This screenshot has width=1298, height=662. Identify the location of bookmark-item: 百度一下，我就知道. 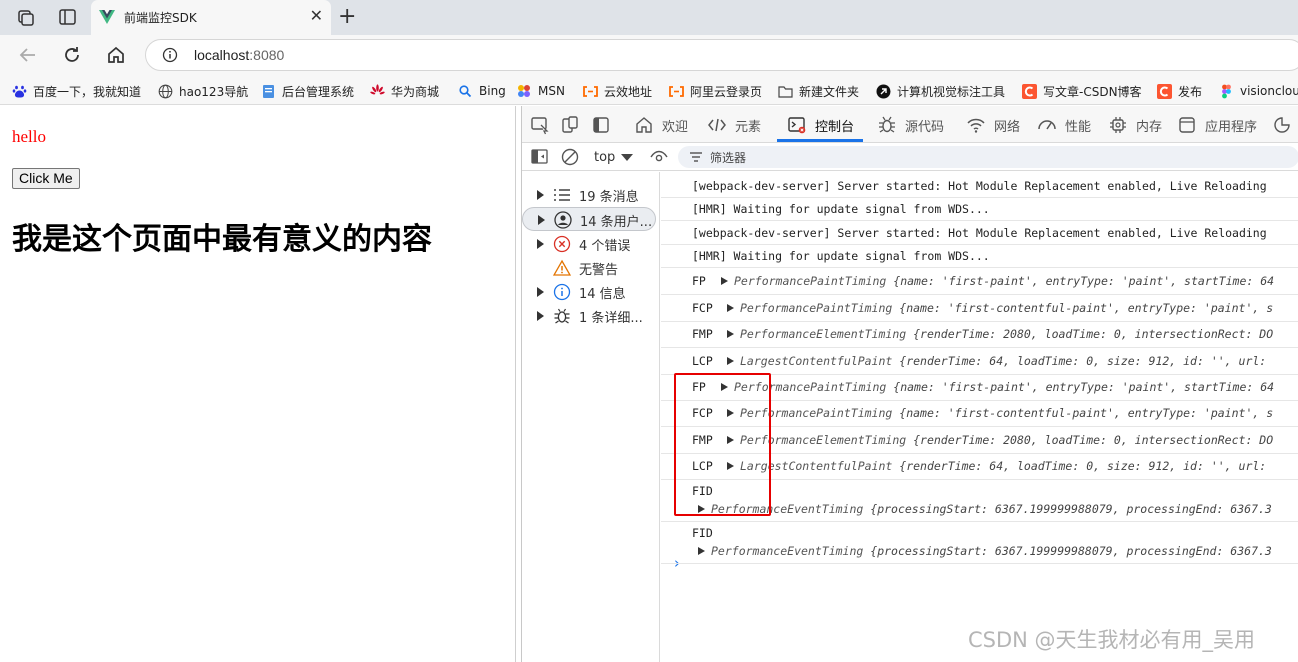
(76, 91).